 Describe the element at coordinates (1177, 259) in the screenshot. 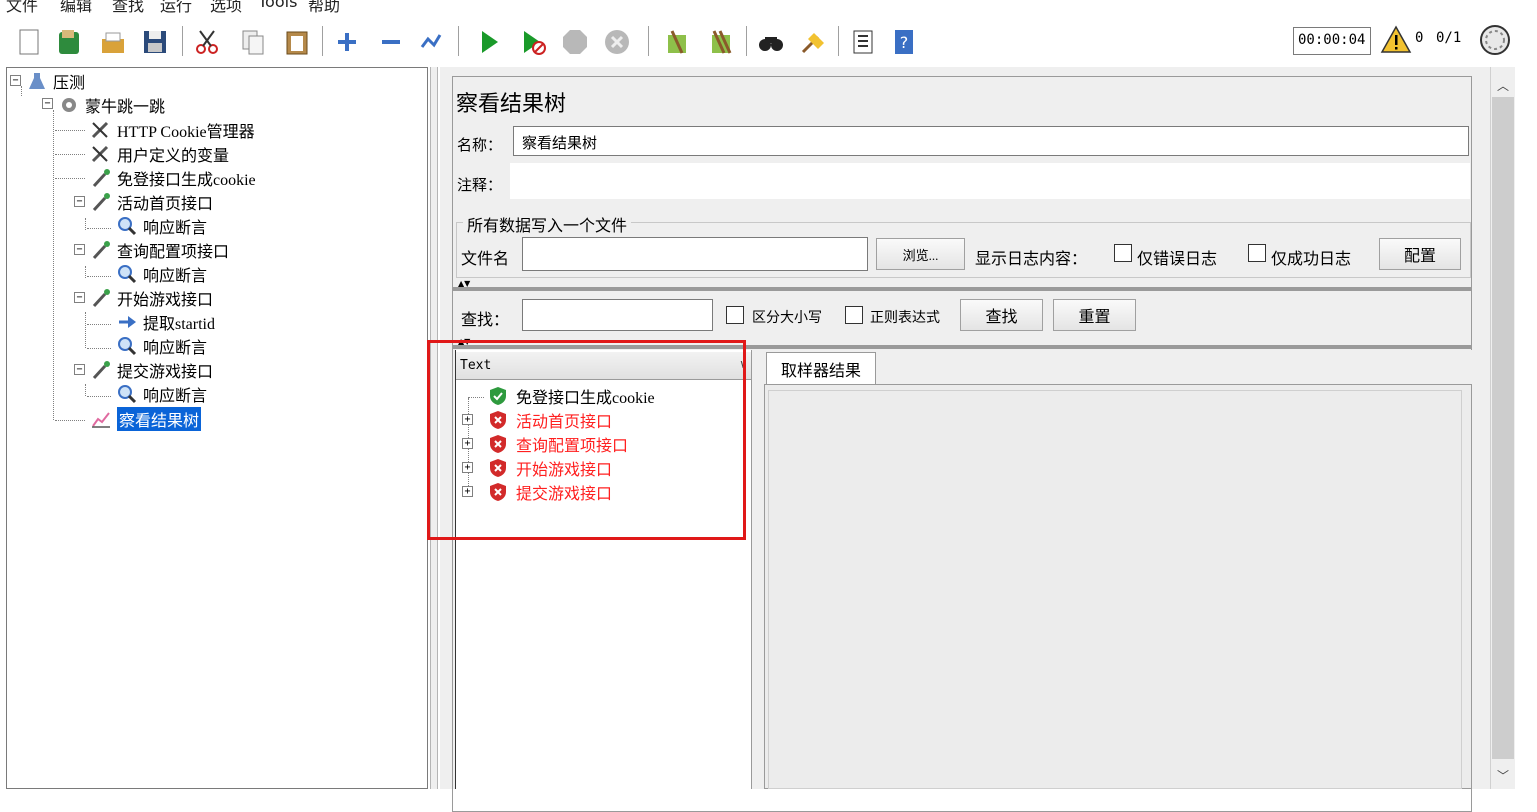

I see `errors-only-label: 仅错误日志` at that location.